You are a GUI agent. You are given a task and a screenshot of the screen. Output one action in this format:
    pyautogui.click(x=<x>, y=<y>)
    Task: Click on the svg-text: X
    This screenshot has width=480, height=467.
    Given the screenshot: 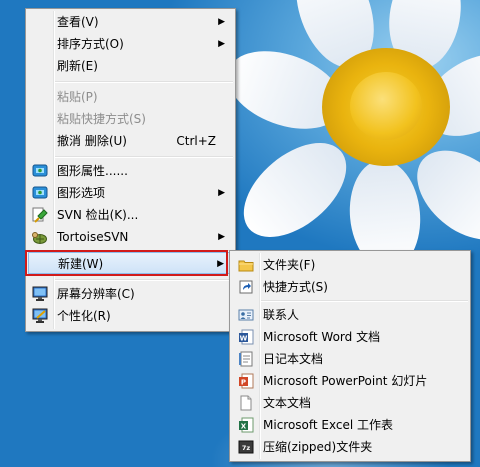 What is the action you would take?
    pyautogui.click(x=244, y=427)
    